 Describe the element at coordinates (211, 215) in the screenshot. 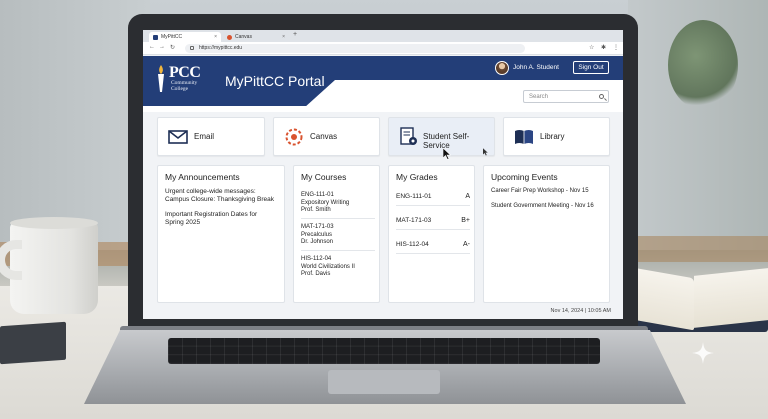

I see `announcement-text: Important Registration Dates for` at that location.